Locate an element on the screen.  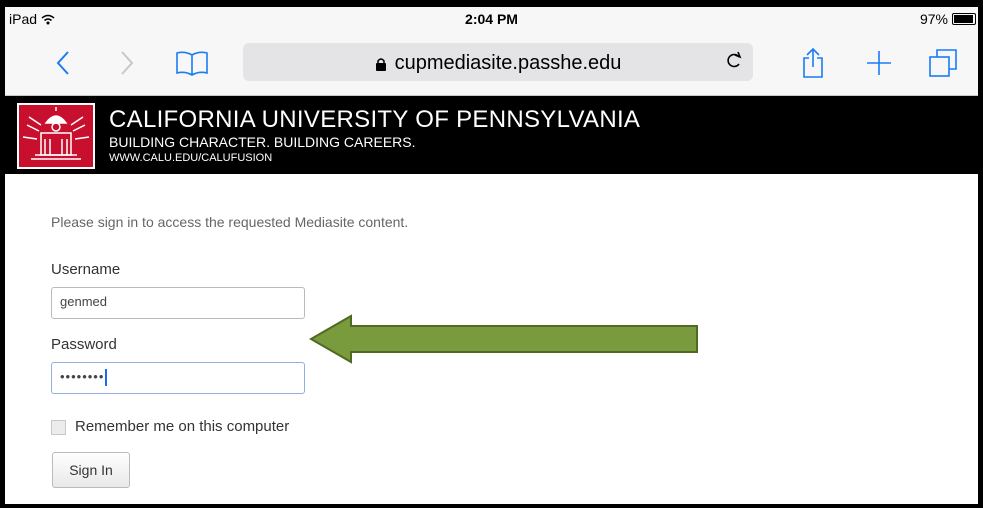
password-input: •••••••• is located at coordinates (178, 378).